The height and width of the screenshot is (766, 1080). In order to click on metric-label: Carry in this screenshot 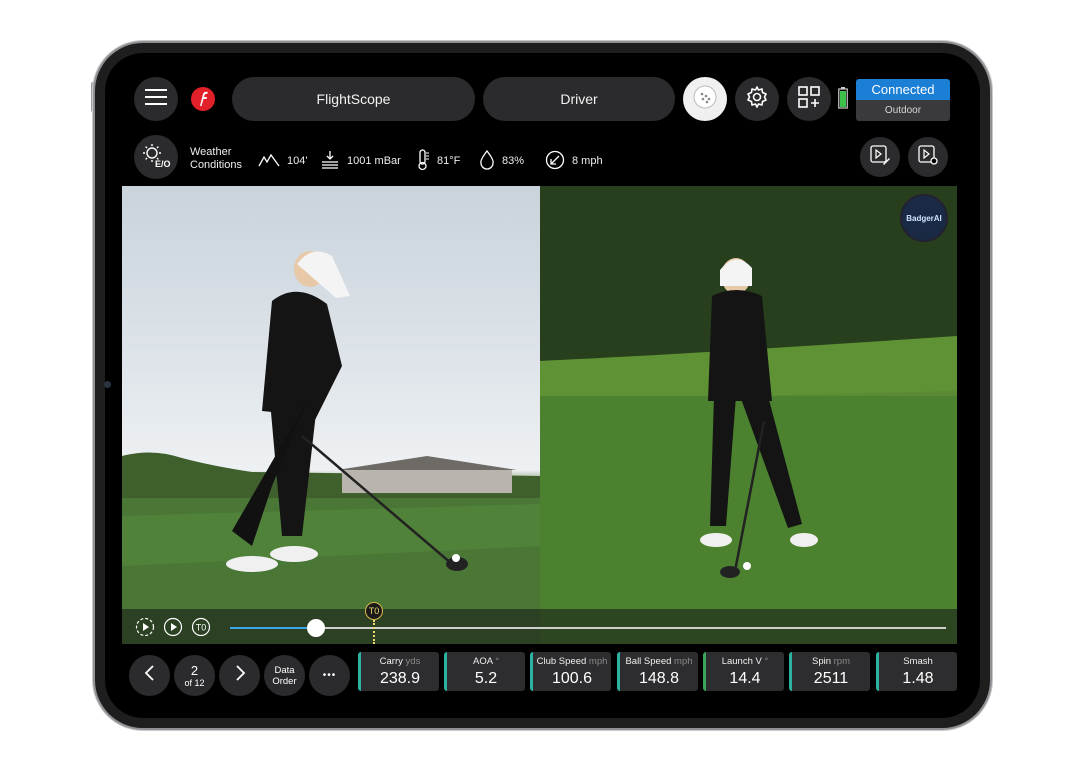, I will do `click(391, 661)`.